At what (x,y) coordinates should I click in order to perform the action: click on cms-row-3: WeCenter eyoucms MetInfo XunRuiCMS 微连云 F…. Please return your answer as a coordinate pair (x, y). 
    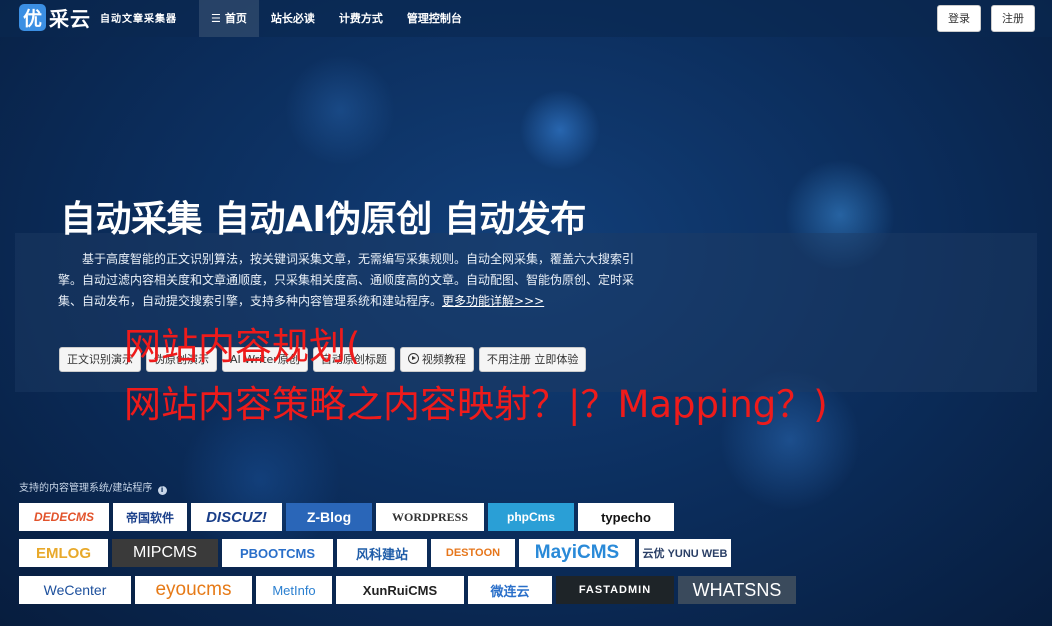
    Looking at the image, I should click on (407, 590).